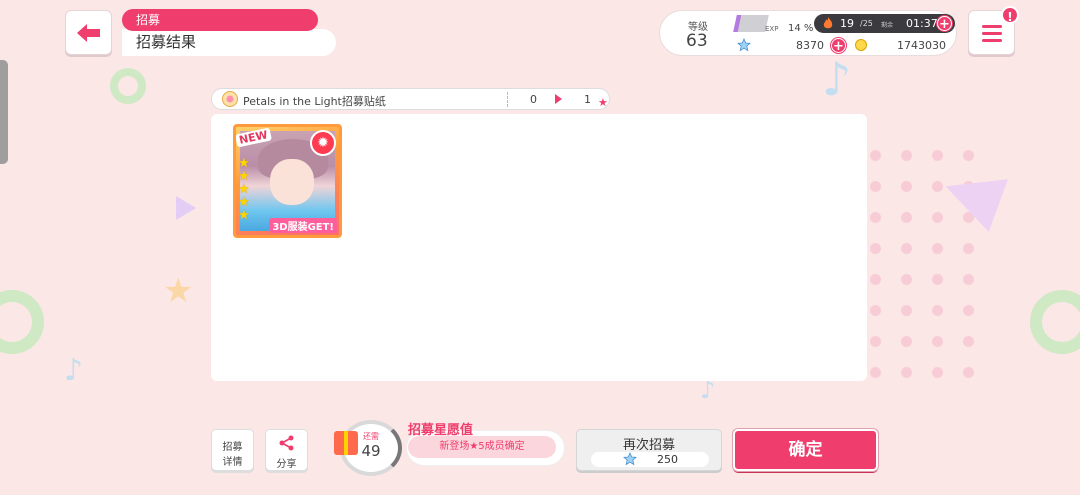 This screenshot has height=495, width=1080. Describe the element at coordinates (507, 99) in the screenshot. I see `item-separator` at that location.